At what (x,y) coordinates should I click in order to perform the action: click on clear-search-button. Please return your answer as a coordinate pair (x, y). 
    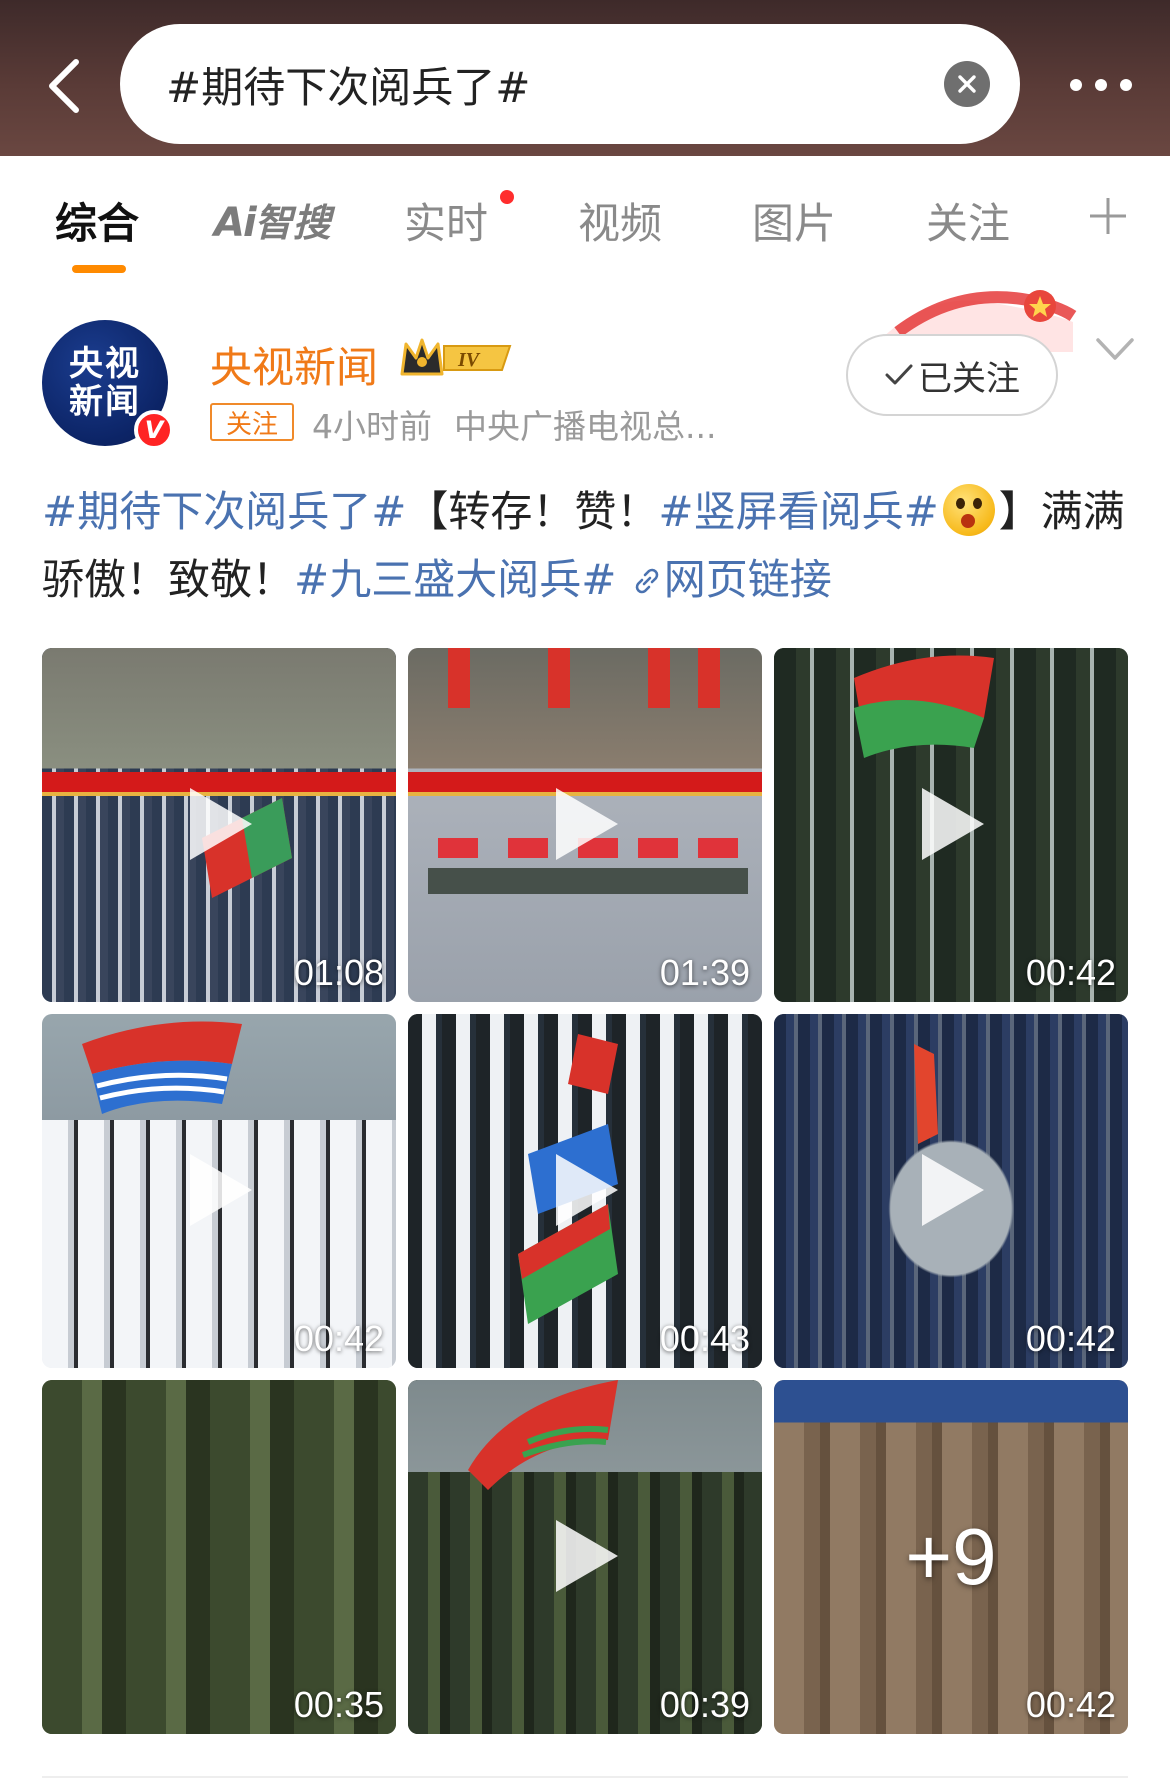
    Looking at the image, I should click on (967, 84).